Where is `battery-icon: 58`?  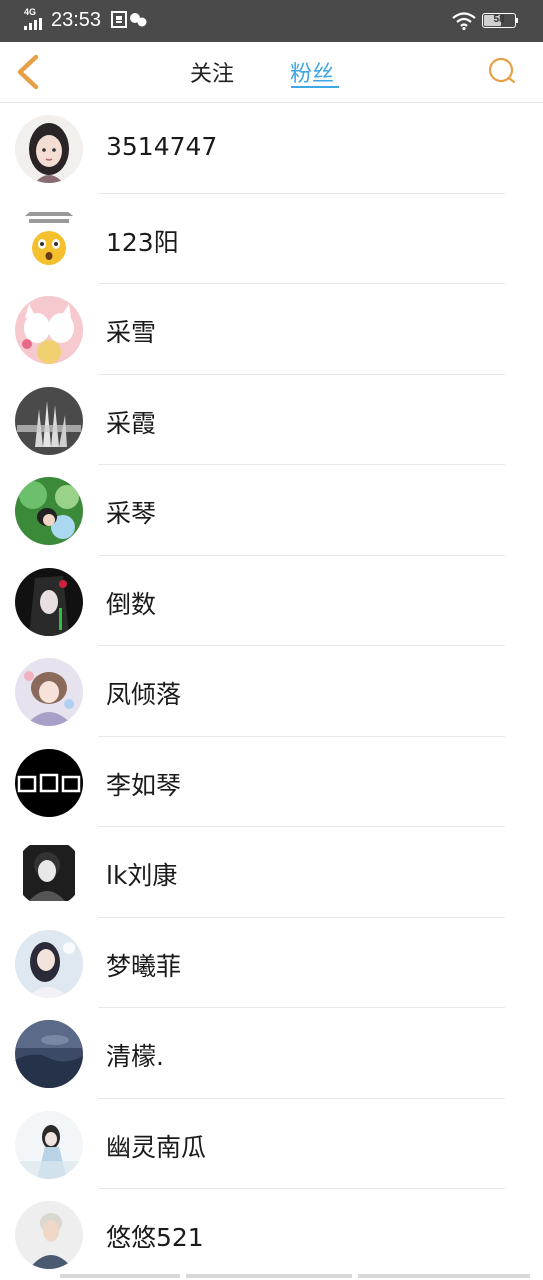 battery-icon: 58 is located at coordinates (499, 20).